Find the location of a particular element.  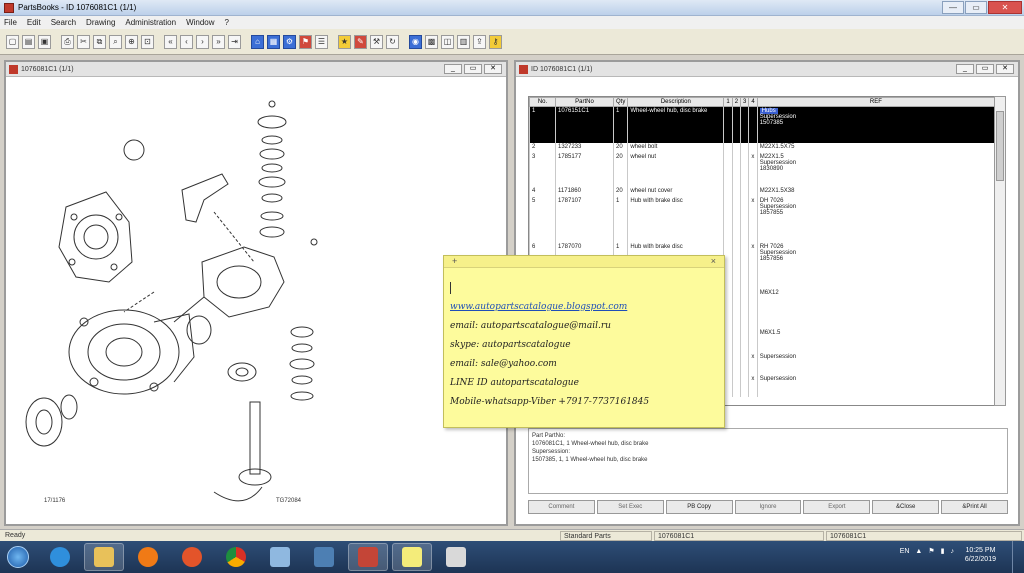

cell-ref: M22X1.5 Supersession 1830890 is located at coordinates (875, 169).